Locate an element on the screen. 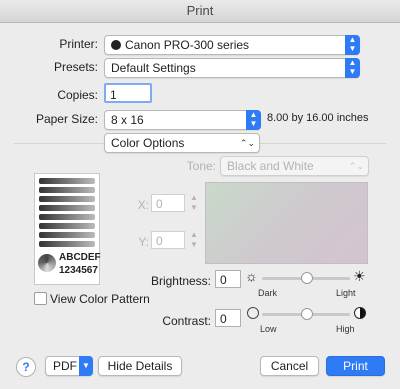  presets-value: Default Settings is located at coordinates (153, 68).